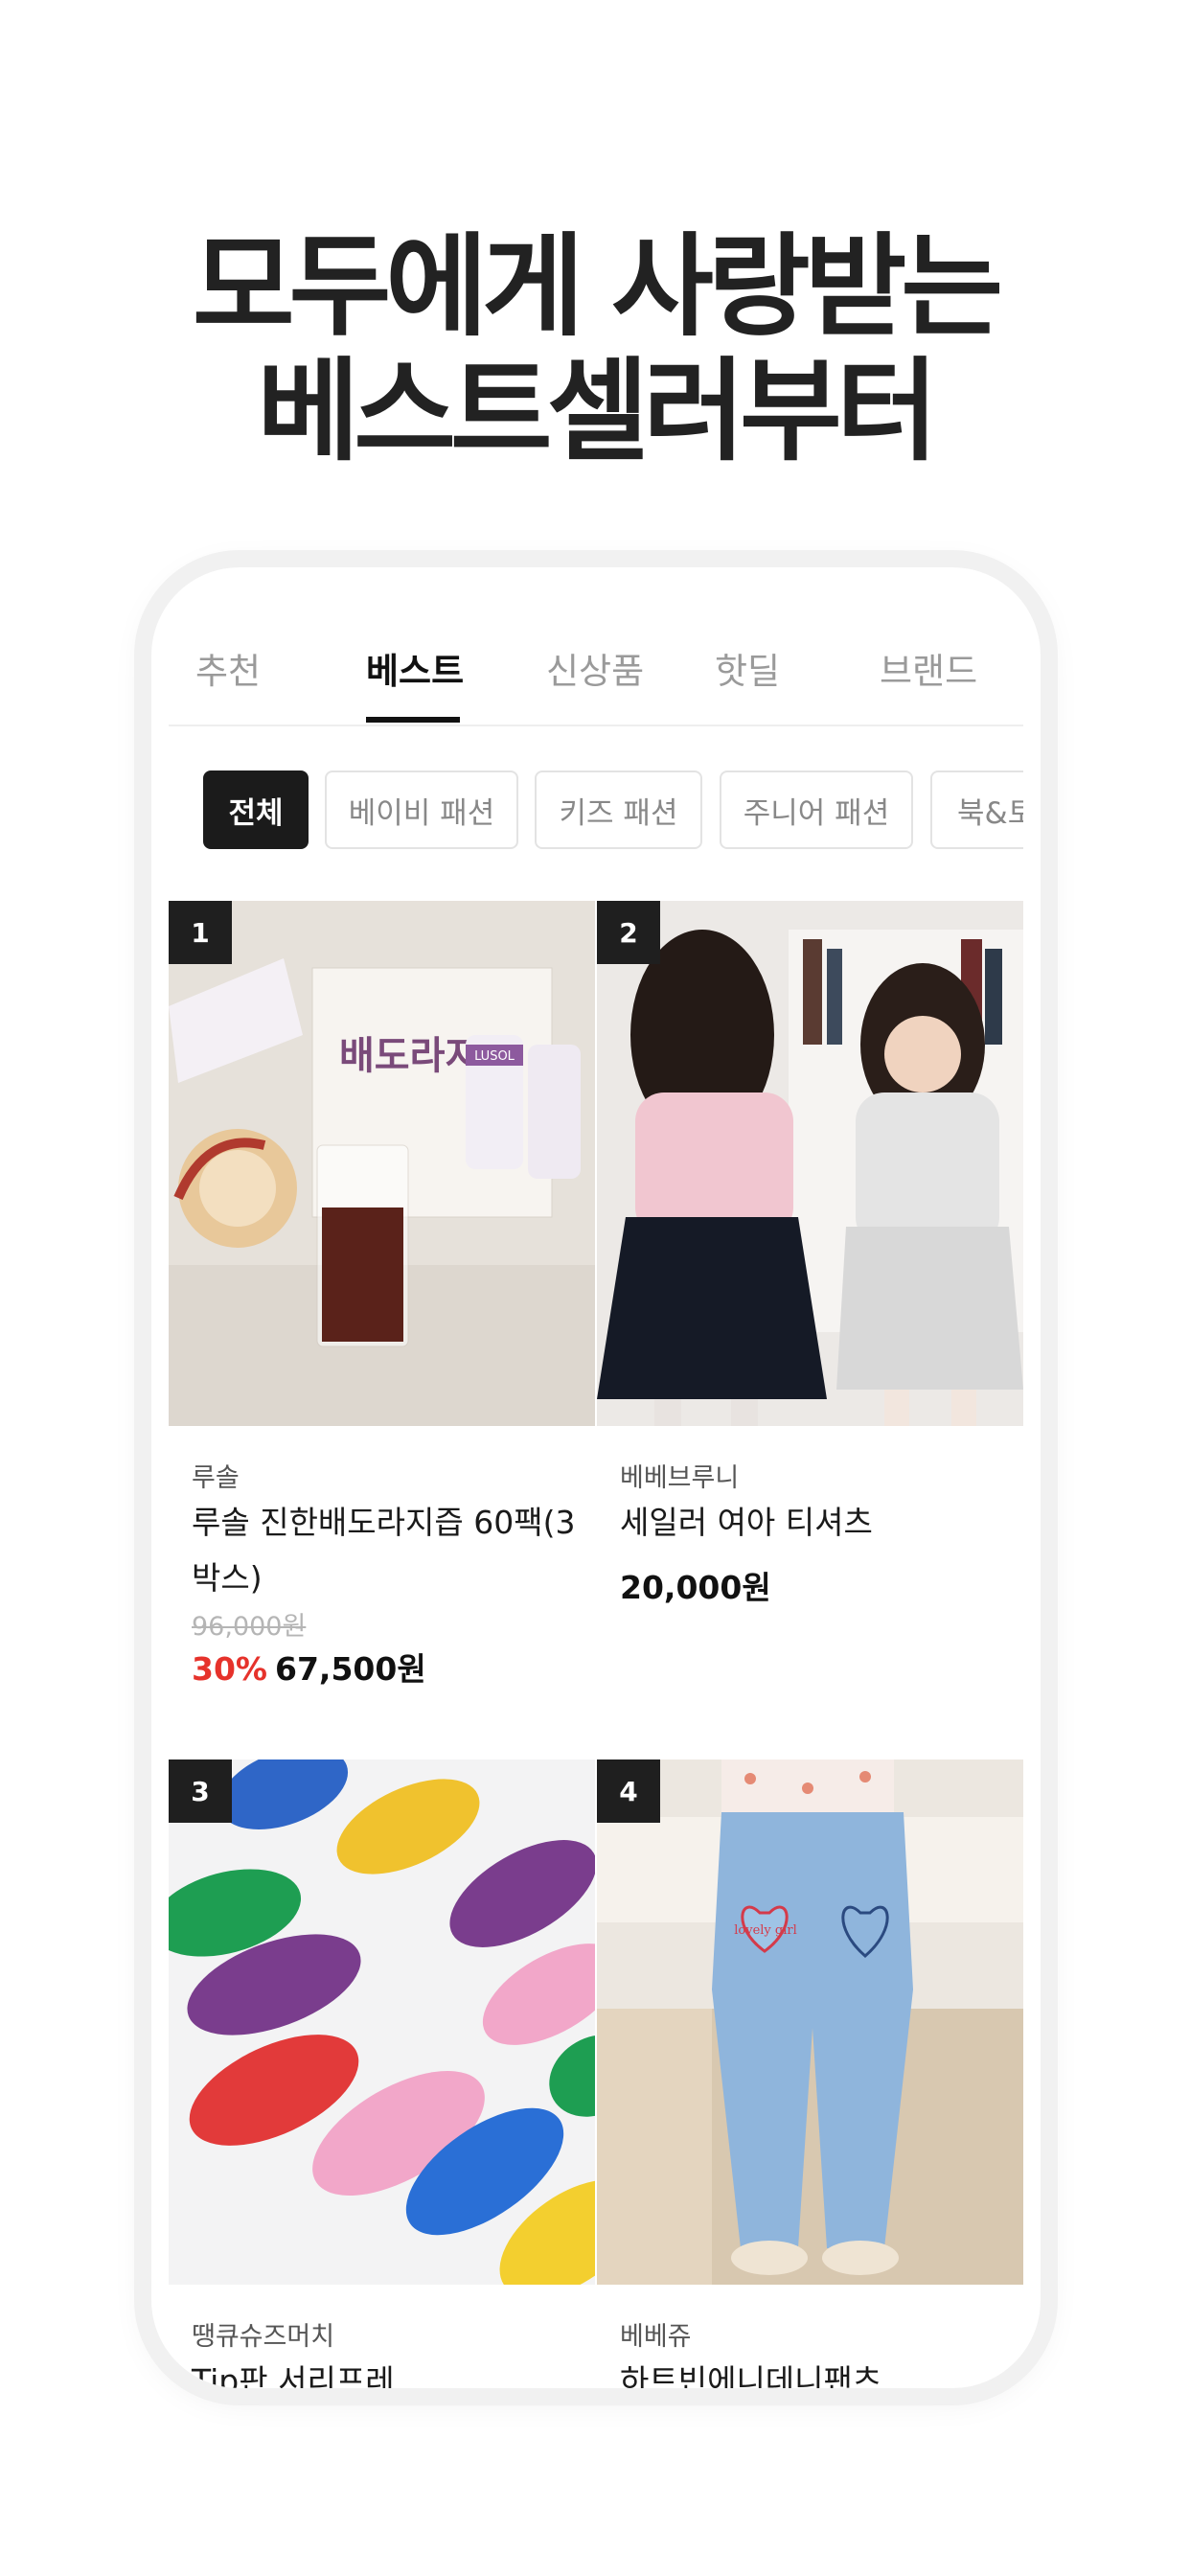 Image resolution: width=1190 pixels, height=2576 pixels. Describe the element at coordinates (656, 2337) in the screenshot. I see `product-brand: 베베쥬` at that location.